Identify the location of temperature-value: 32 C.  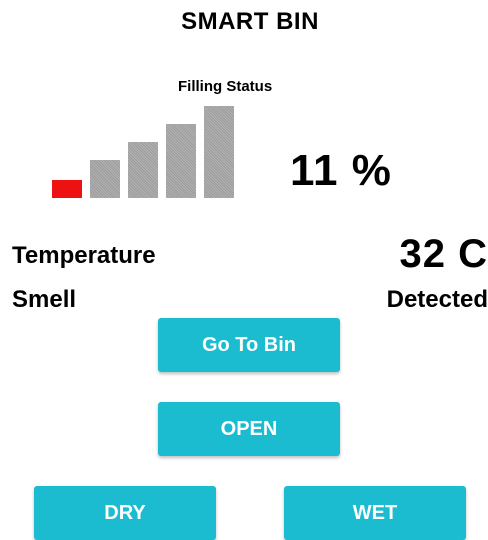
(444, 254).